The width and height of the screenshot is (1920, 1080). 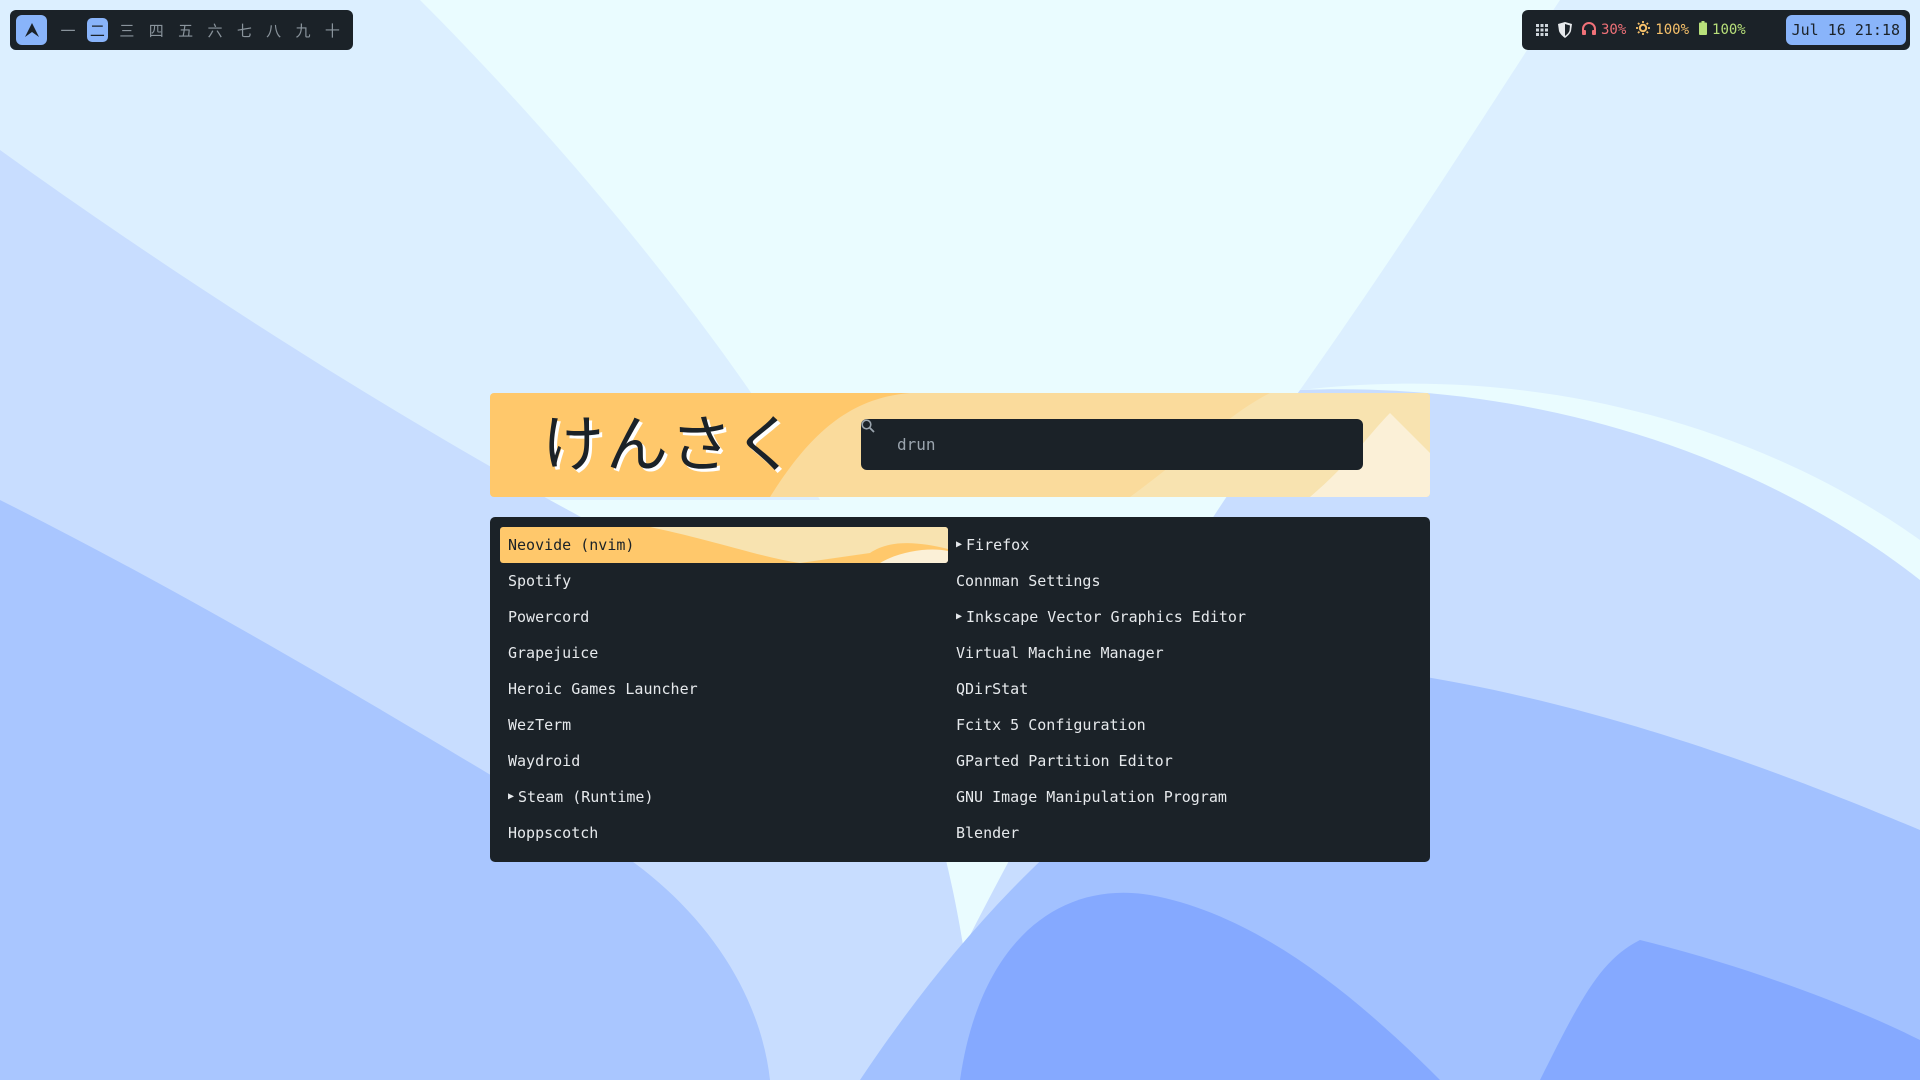 I want to click on launcher-header: けんさく drun, so click(x=960, y=445).